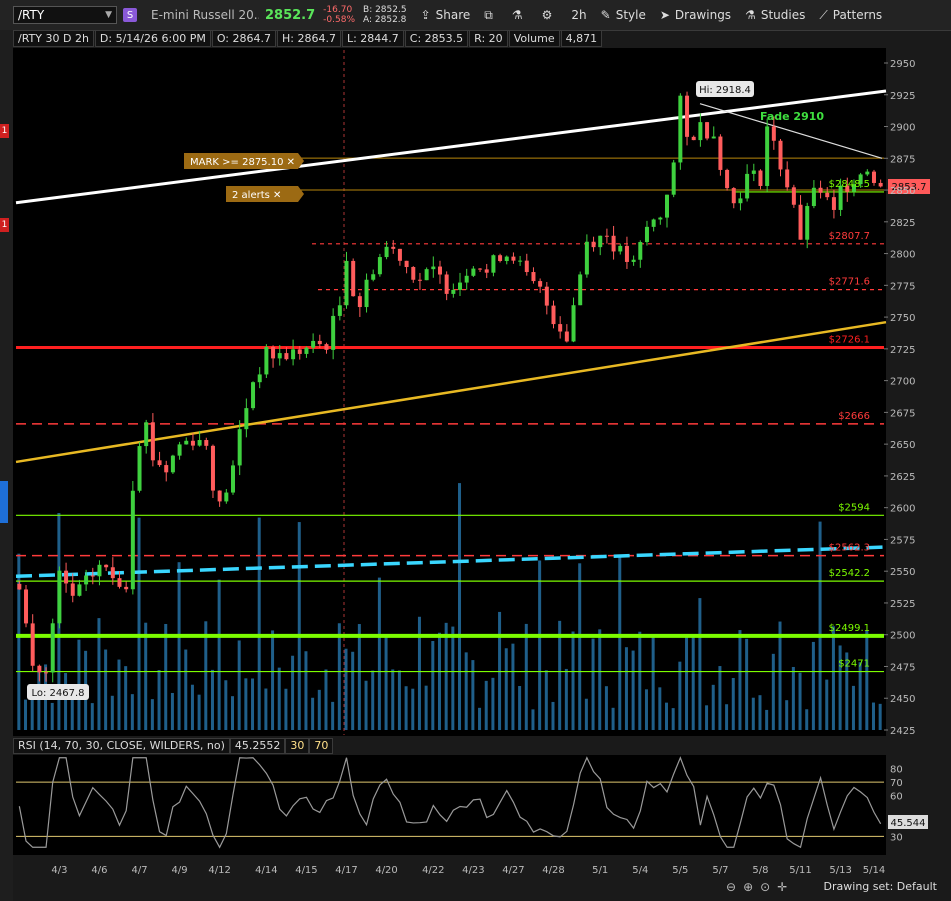  I want to click on zoom-in-icon: ⊕, so click(748, 887).